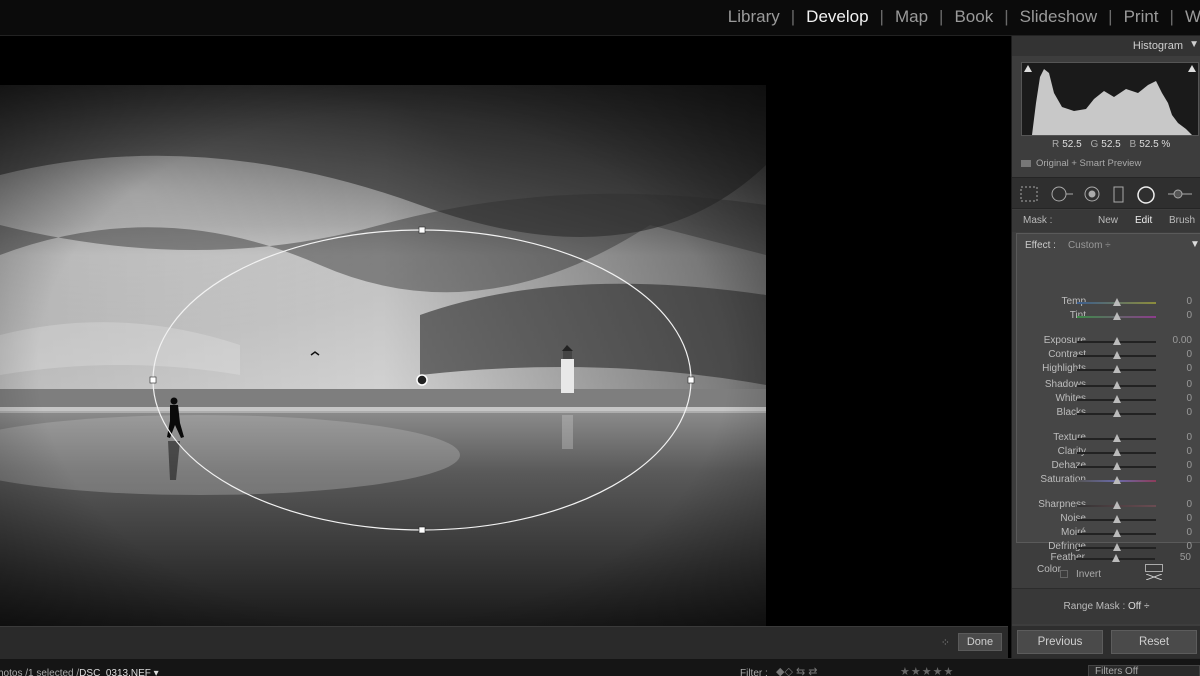 This screenshot has height=676, width=1200. Describe the element at coordinates (980, 642) in the screenshot. I see `done-button: Done` at that location.